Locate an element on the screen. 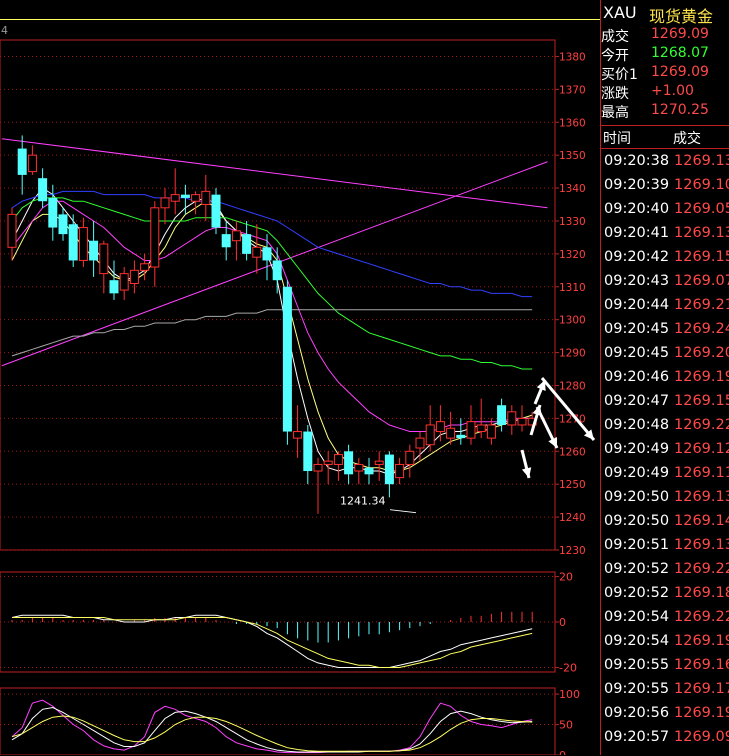 The image size is (729, 756). y-tick-label: 100 is located at coordinates (569, 694).